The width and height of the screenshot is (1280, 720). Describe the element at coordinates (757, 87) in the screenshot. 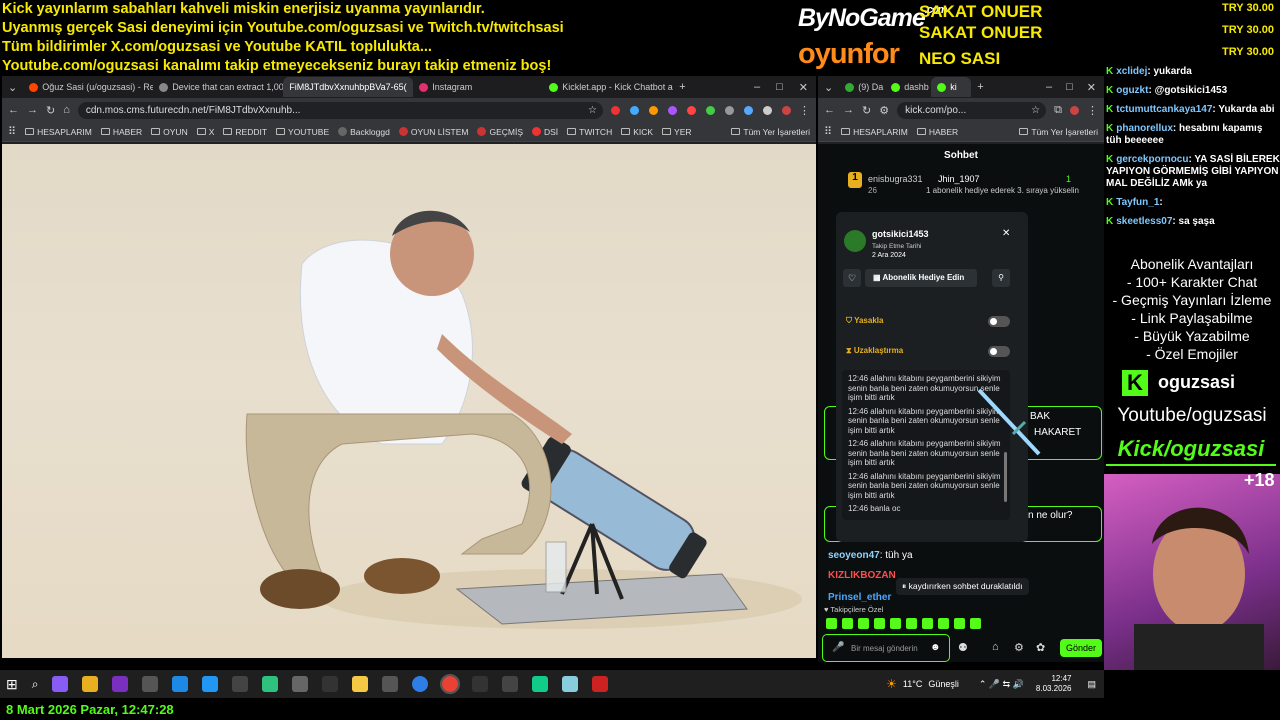

I see `minimize-icon: –` at that location.